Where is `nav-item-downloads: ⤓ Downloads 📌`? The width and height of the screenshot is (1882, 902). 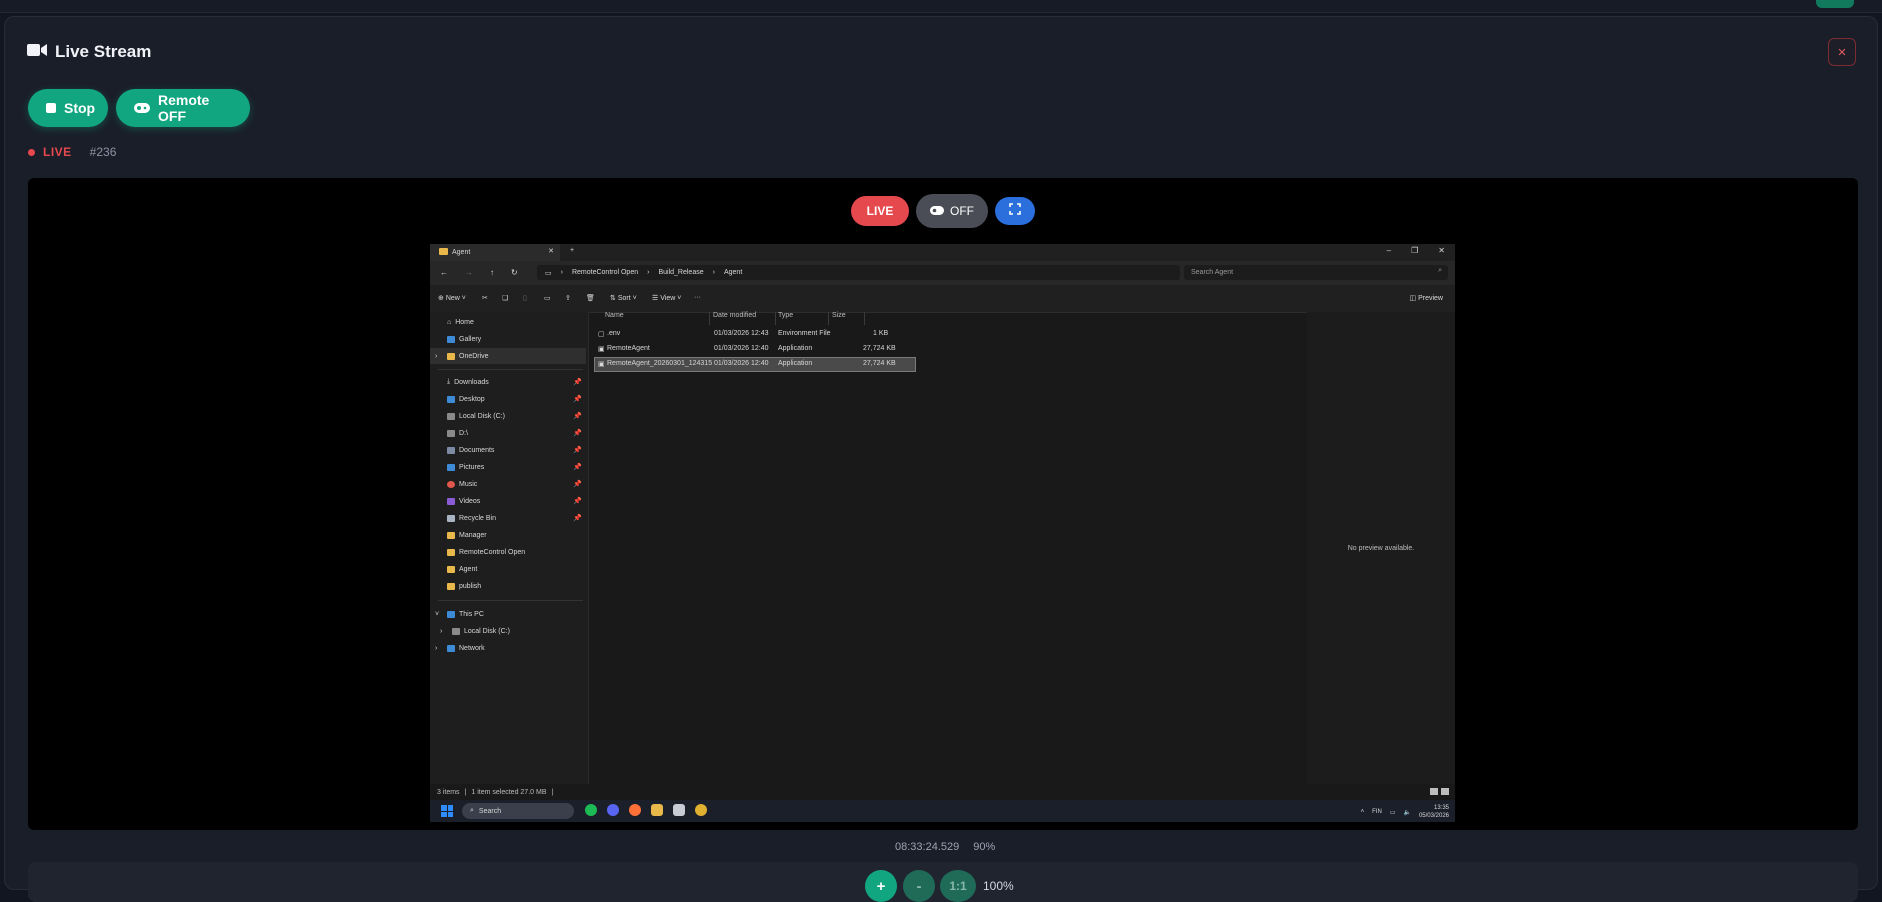
nav-item-downloads: ⤓ Downloads 📌 is located at coordinates (508, 382).